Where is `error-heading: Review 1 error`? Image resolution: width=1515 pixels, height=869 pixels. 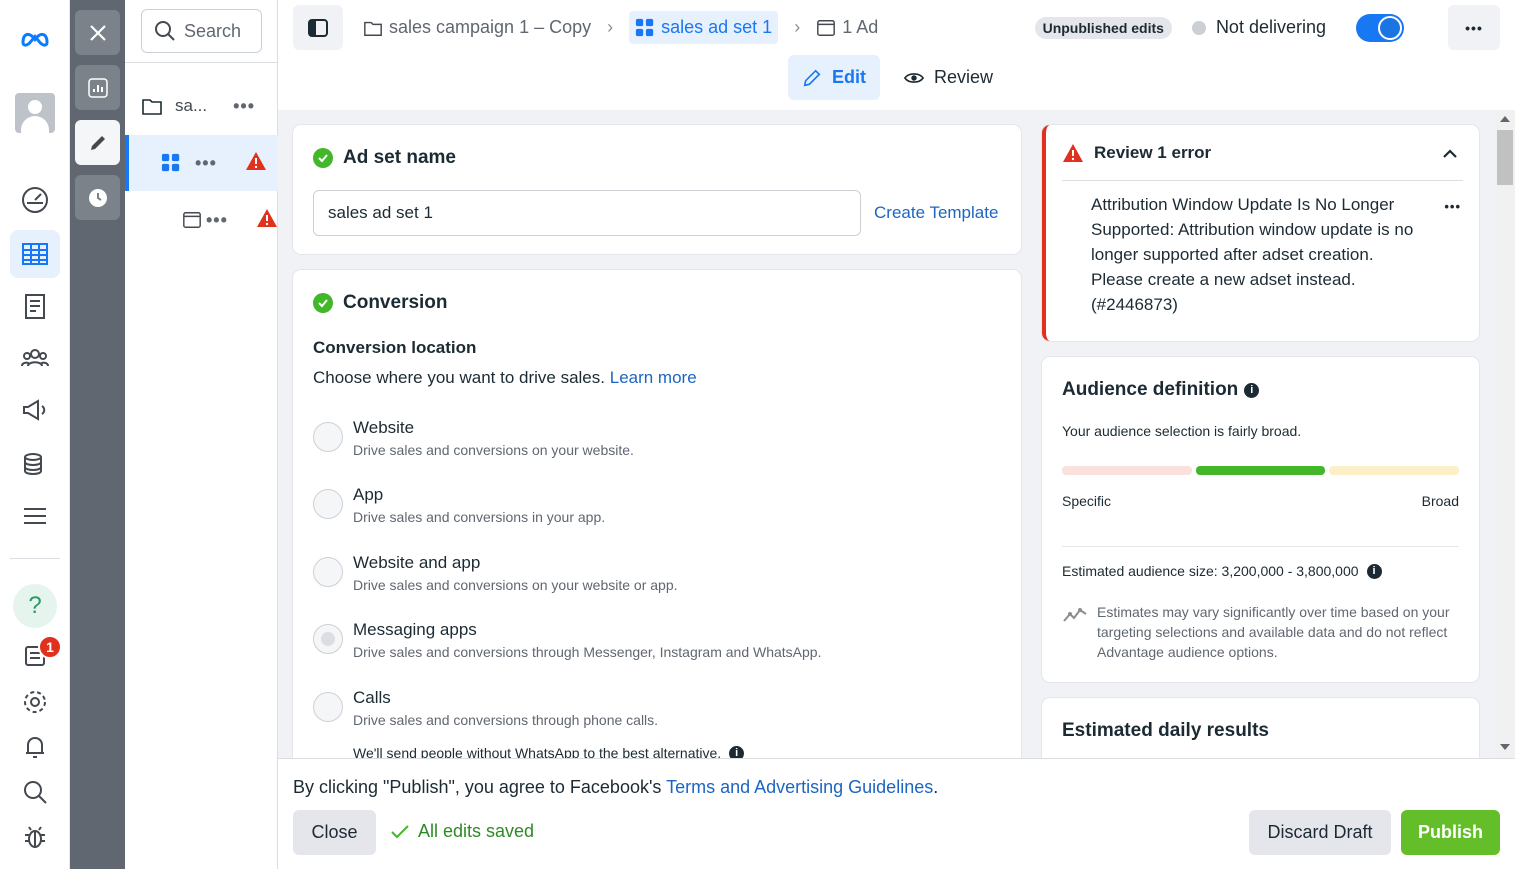
error-heading: Review 1 error is located at coordinates (1136, 153).